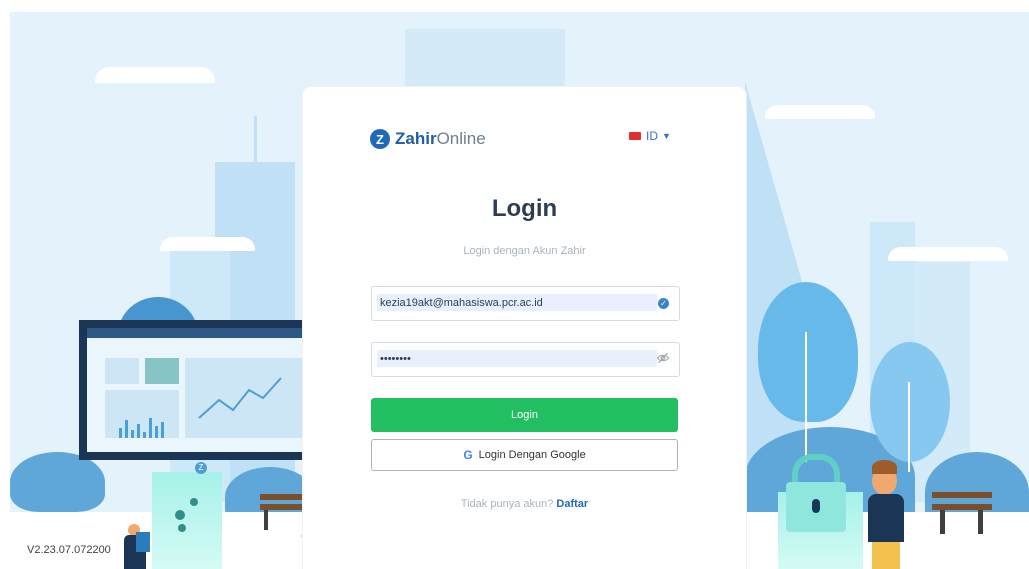  What do you see at coordinates (240, 398) in the screenshot?
I see `line-chart-icon` at bounding box center [240, 398].